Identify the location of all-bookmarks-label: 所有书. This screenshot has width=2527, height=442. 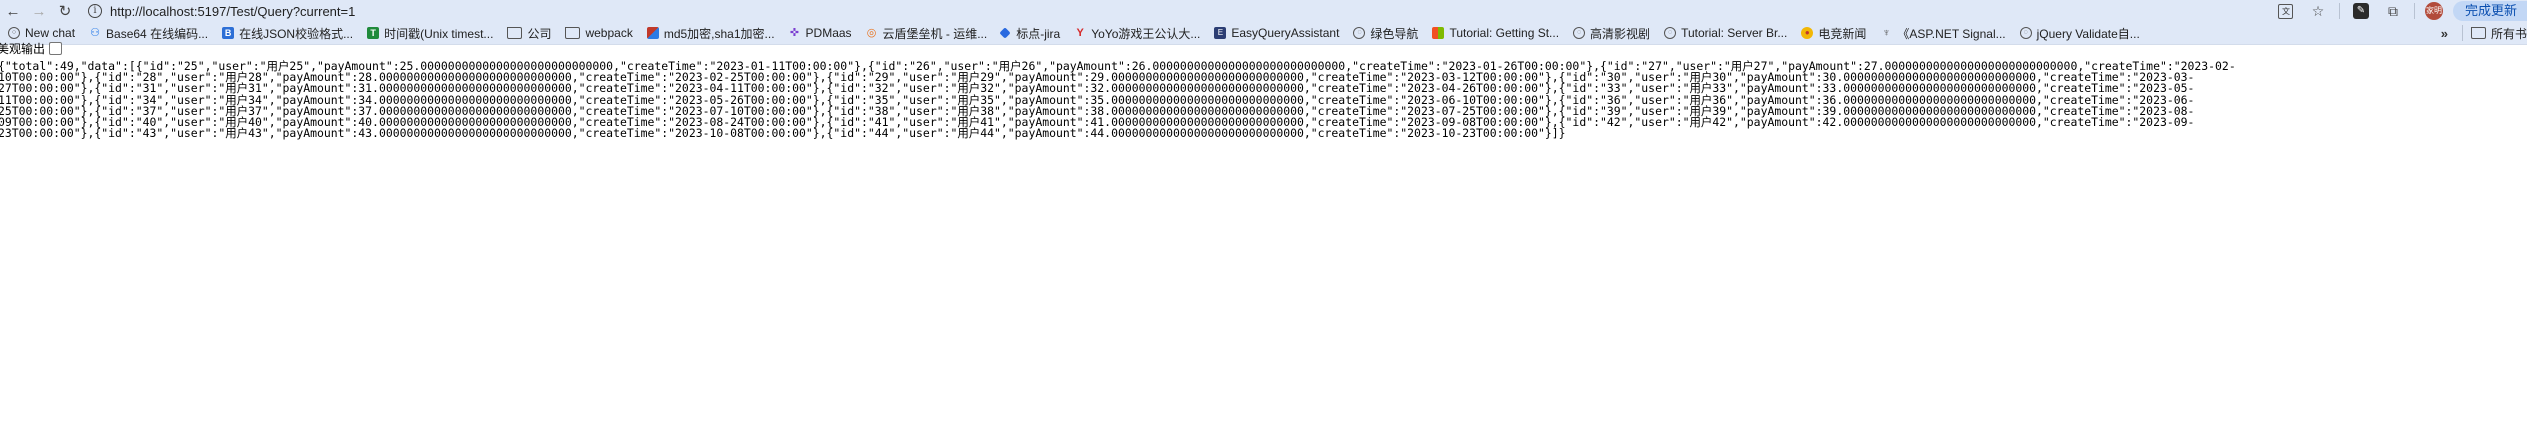
(2508, 33).